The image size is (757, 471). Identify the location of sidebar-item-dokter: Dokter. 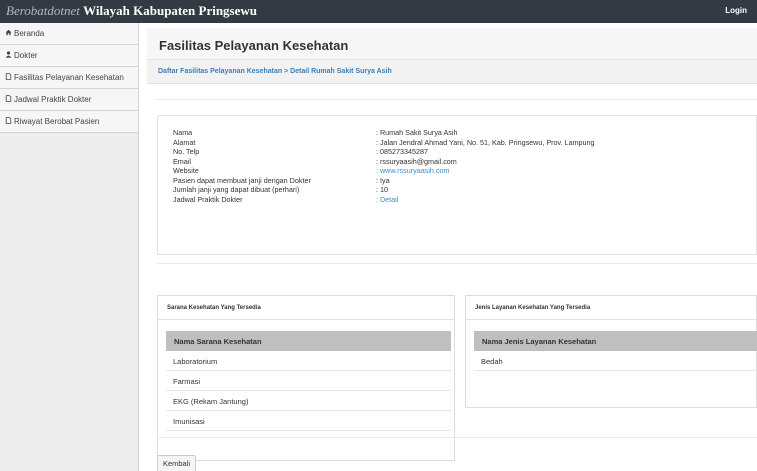
(69, 56).